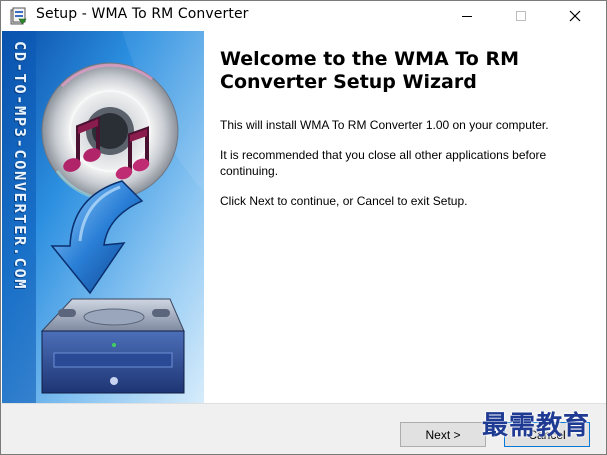 The width and height of the screenshot is (607, 455). I want to click on watermark-text: 最需教育, so click(536, 426).